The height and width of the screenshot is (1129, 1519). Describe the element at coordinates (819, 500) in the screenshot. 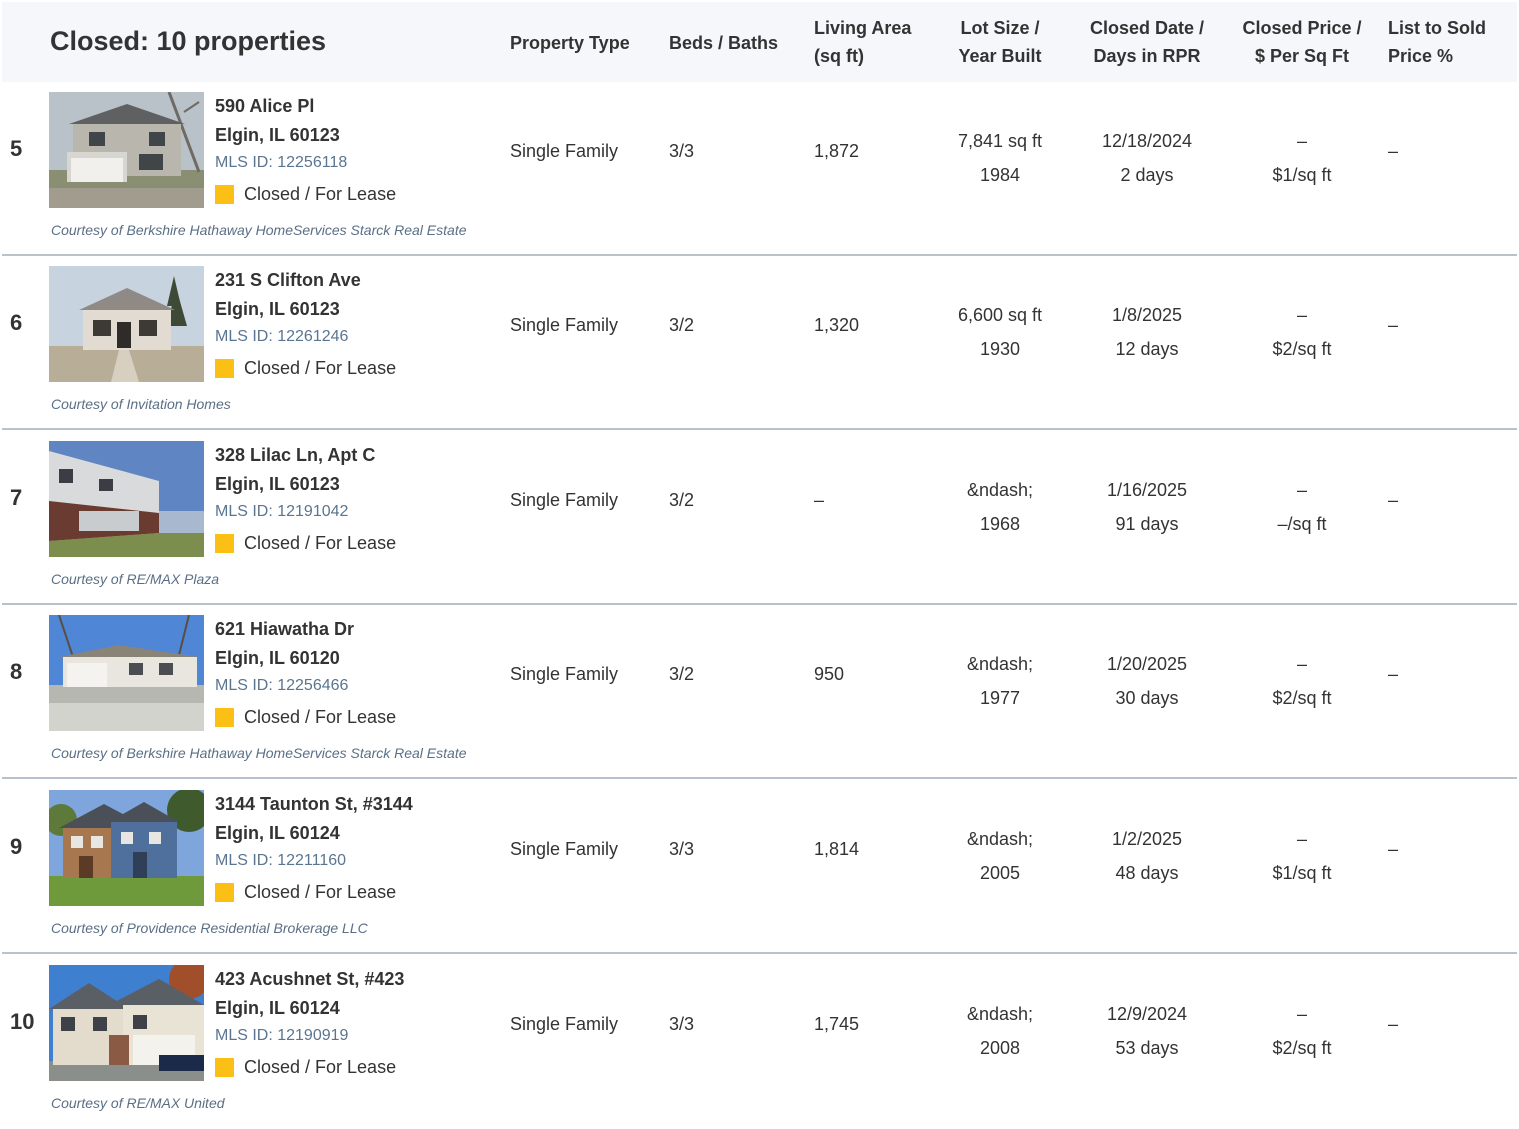

I see `living-area: –` at that location.